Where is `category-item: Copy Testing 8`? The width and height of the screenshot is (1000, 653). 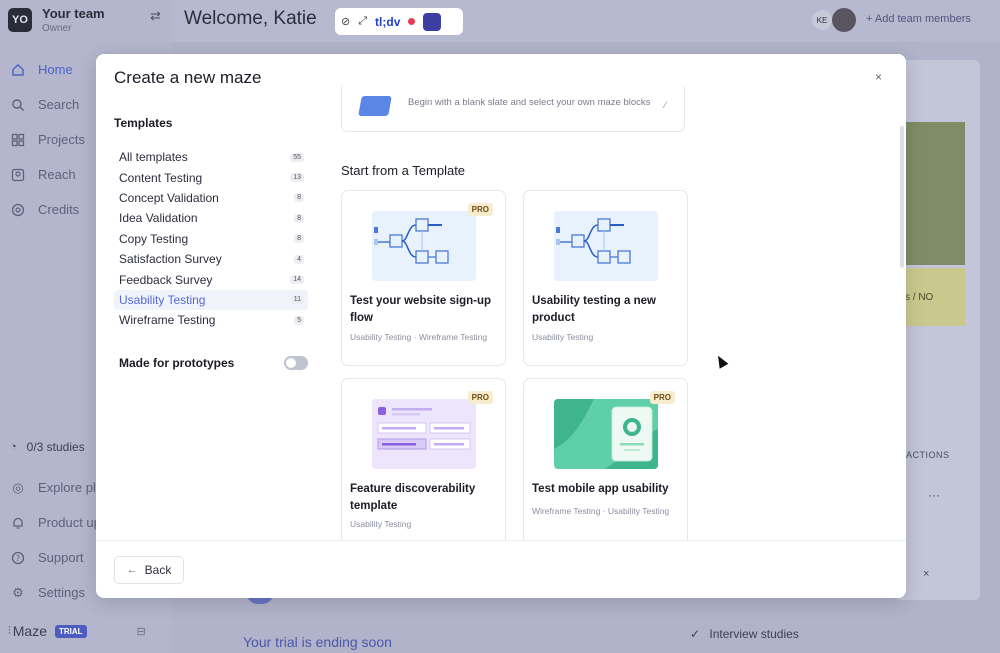
category-item: Copy Testing 8 is located at coordinates (211, 239).